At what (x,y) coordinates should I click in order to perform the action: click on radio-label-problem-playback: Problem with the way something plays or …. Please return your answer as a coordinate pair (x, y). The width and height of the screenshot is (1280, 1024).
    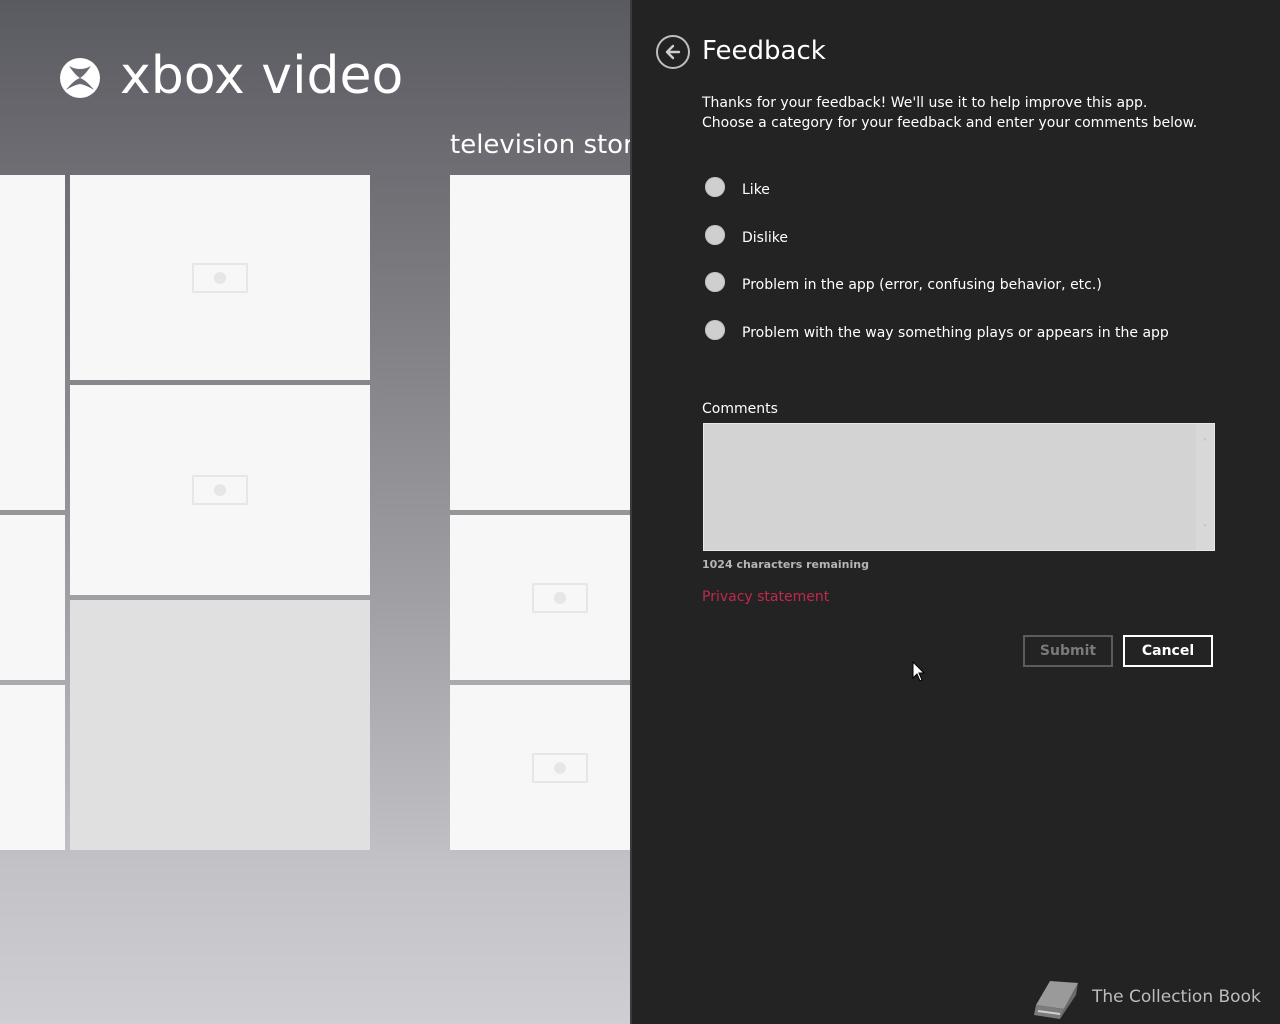
    Looking at the image, I should click on (955, 333).